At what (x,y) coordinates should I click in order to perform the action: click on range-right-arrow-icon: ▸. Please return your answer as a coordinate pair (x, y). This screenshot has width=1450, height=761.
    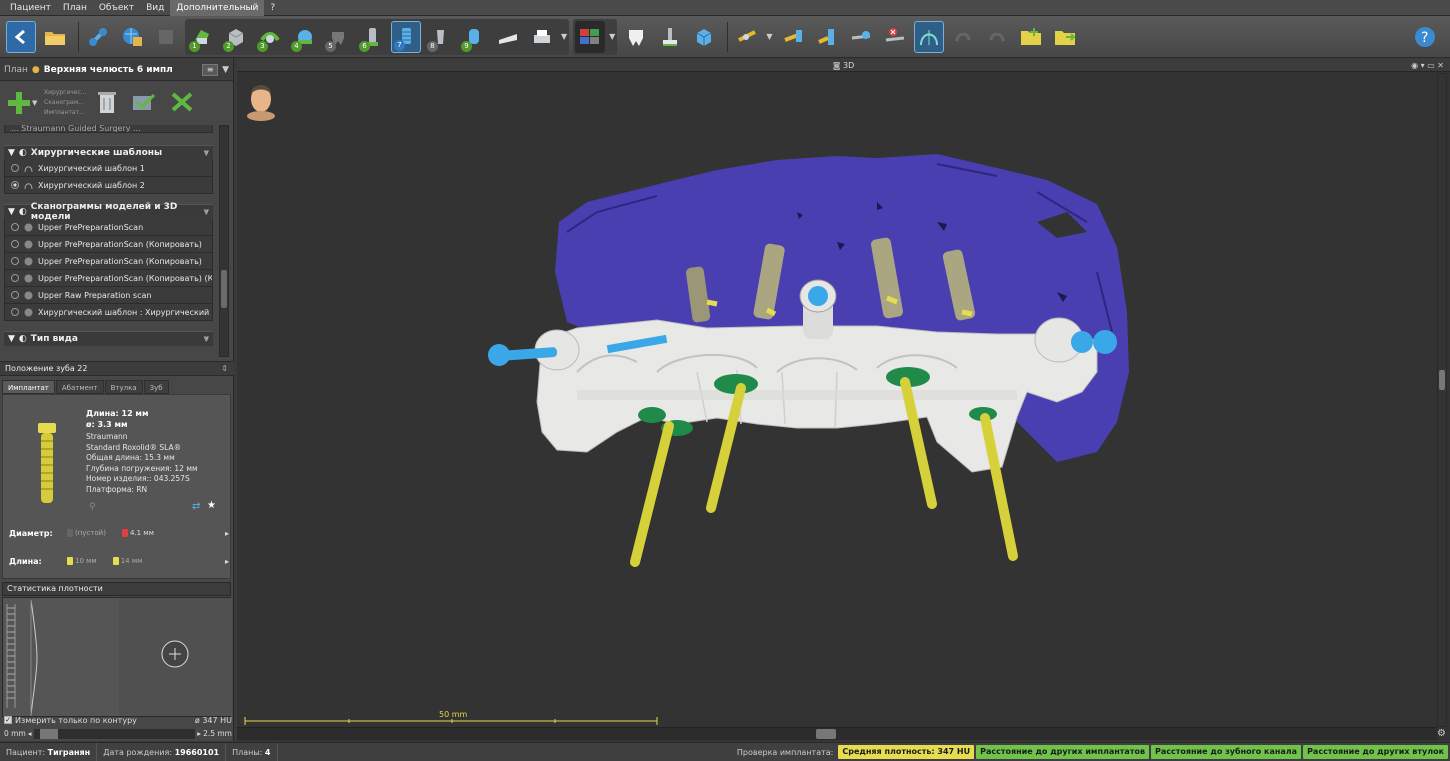
    Looking at the image, I should click on (199, 733).